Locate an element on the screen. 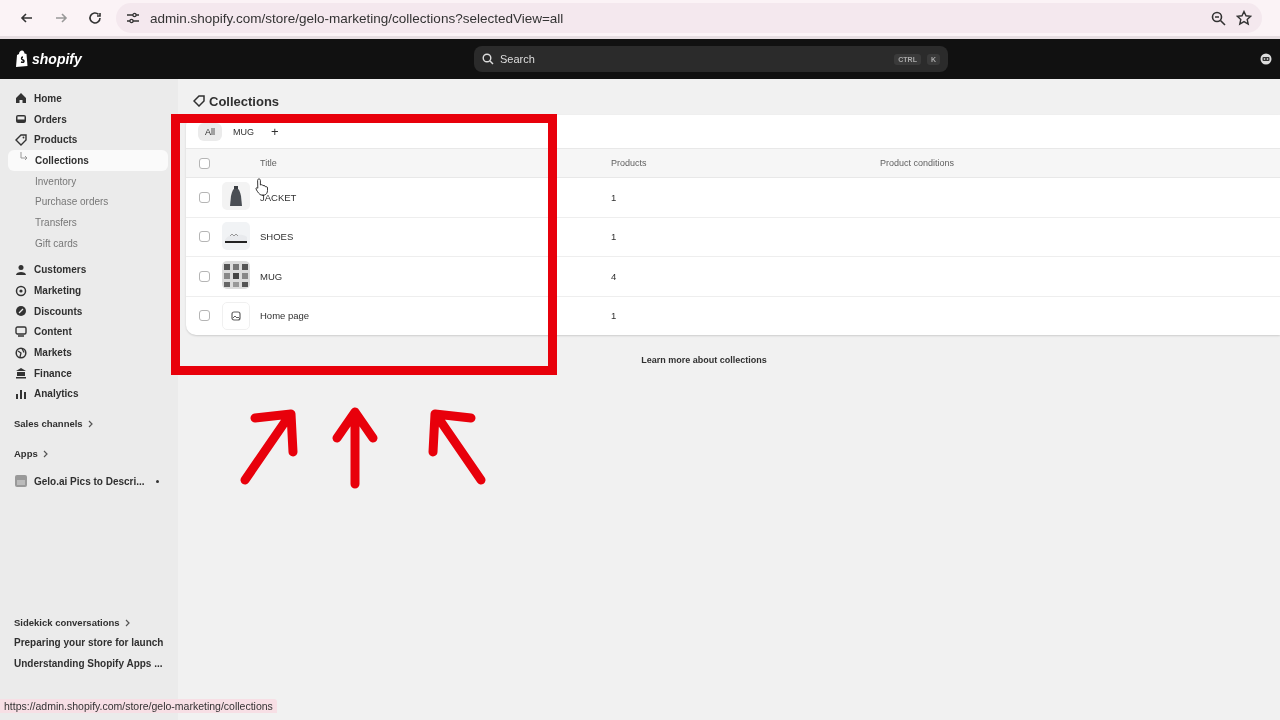  nav-item: Orders is located at coordinates (88, 119).